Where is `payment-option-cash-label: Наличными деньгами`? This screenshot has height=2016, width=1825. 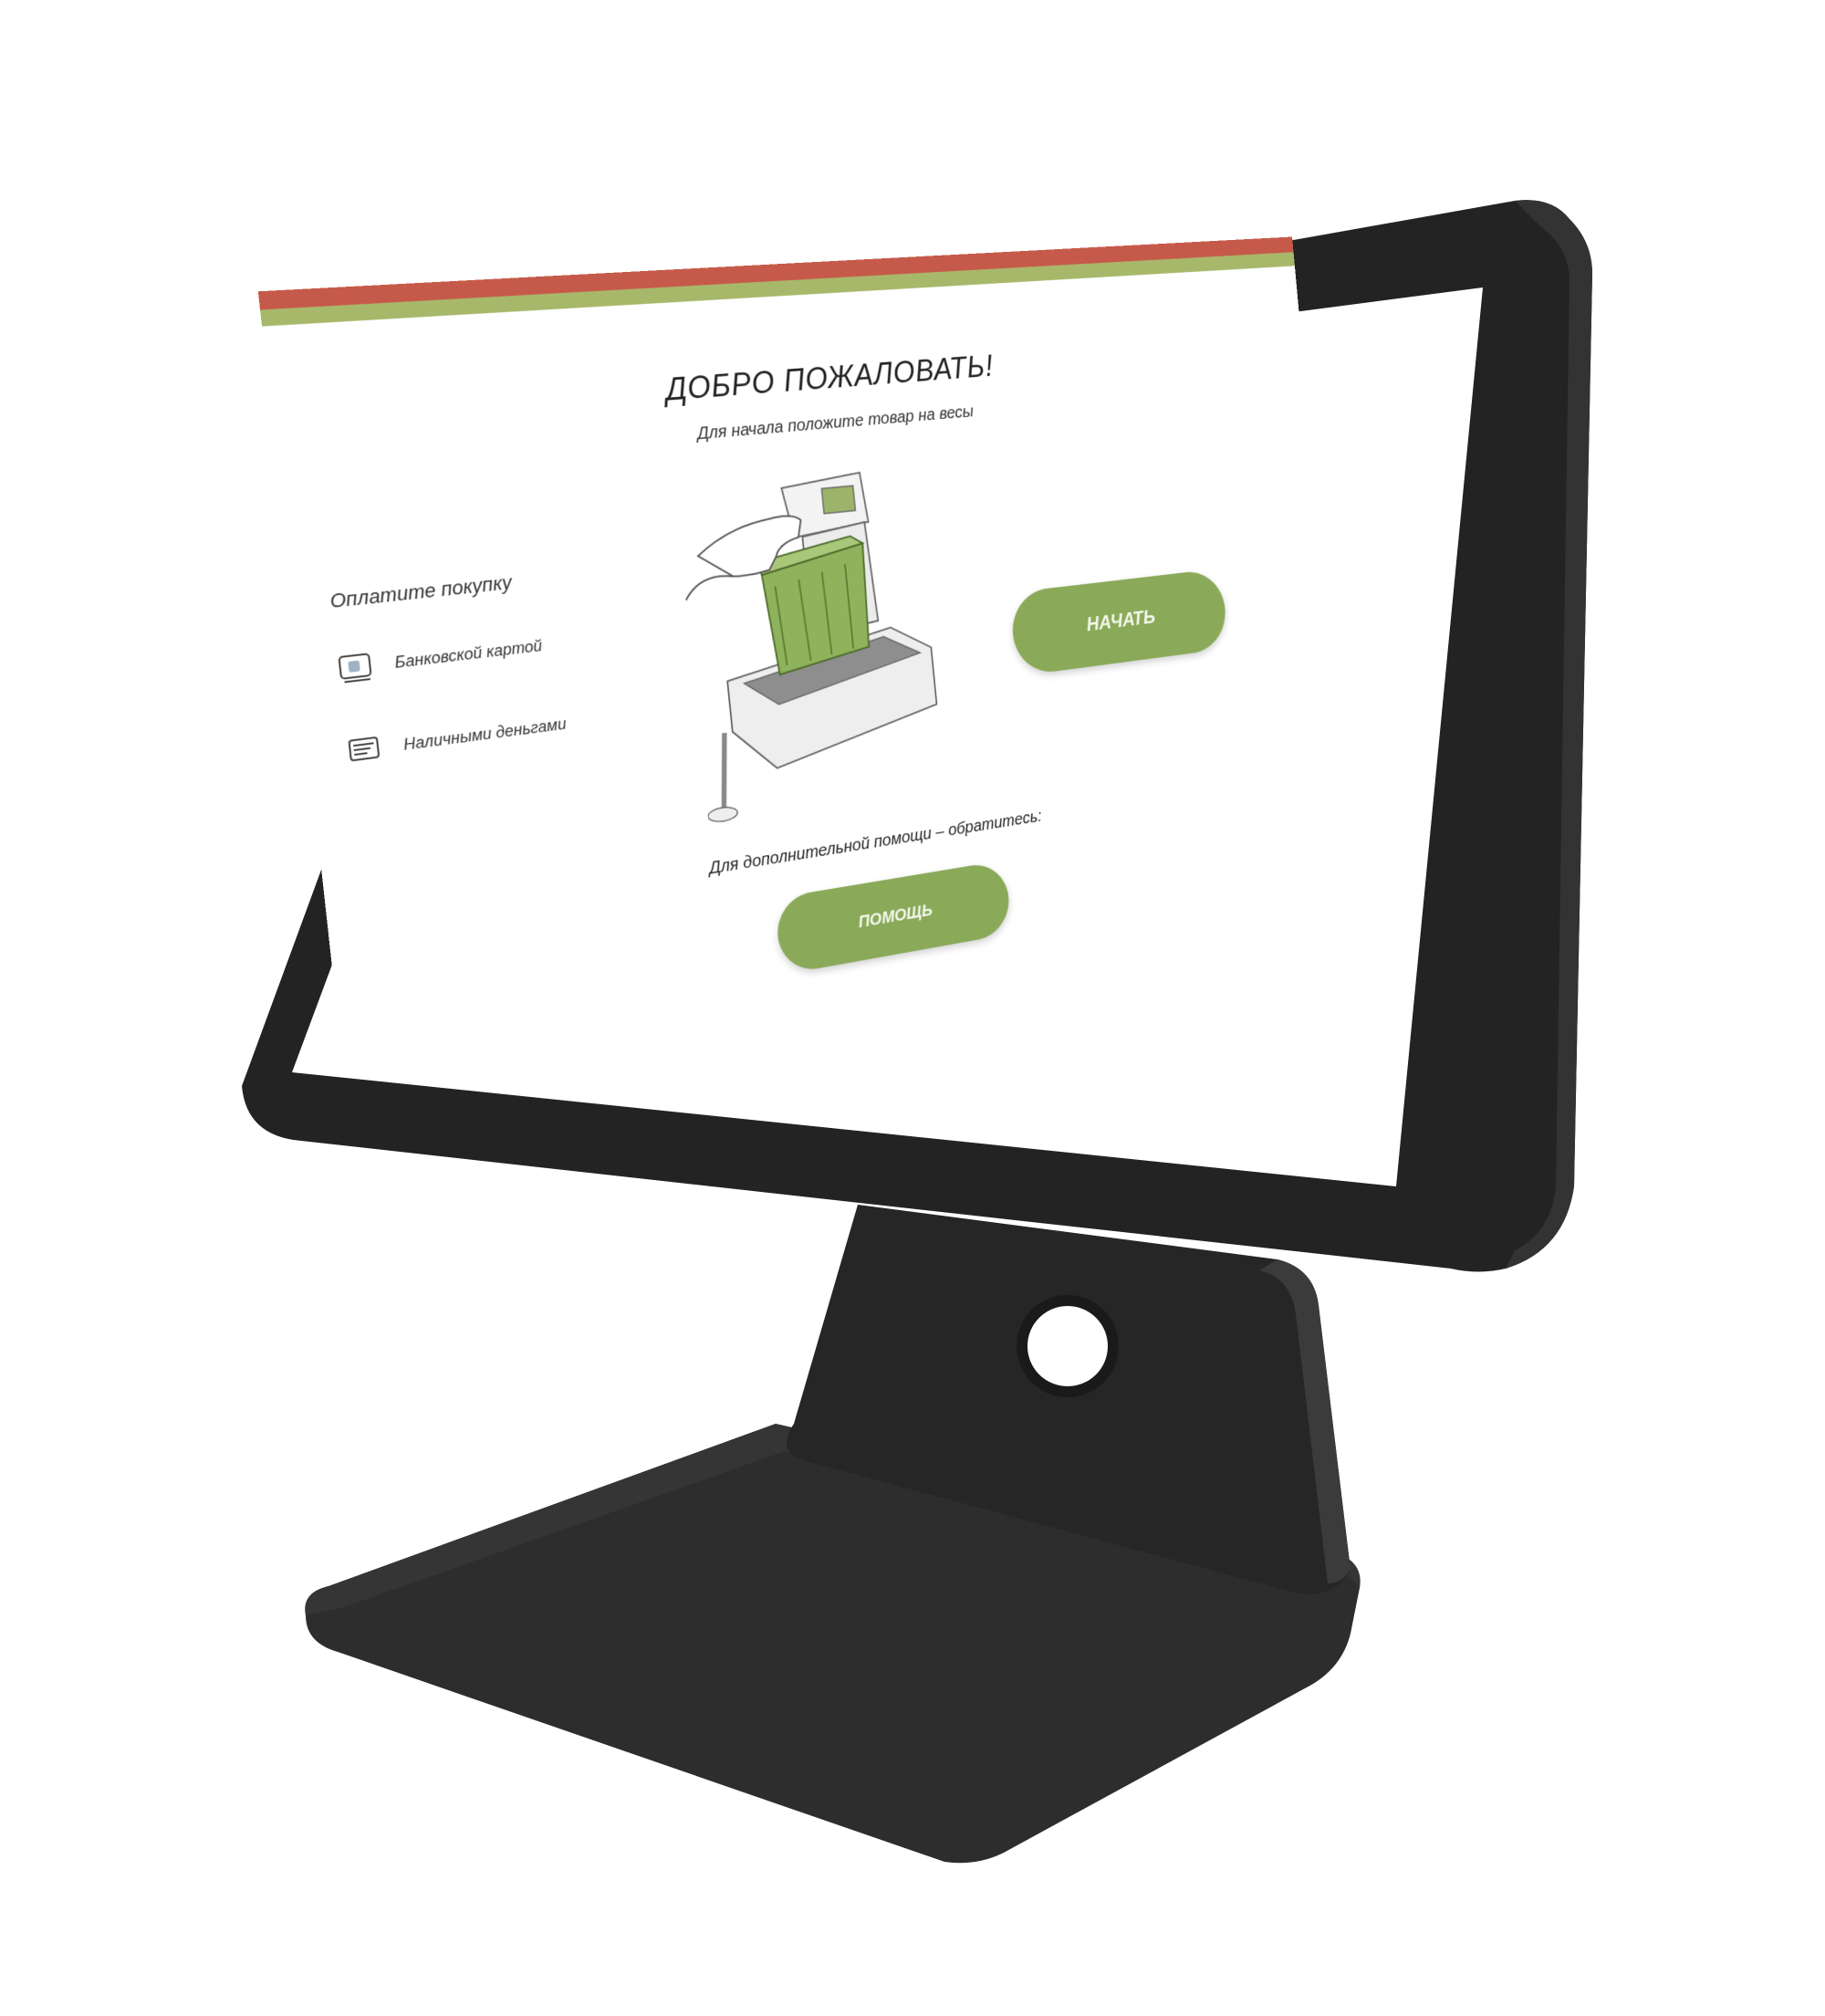
payment-option-cash-label: Наличными деньгами is located at coordinates (485, 734).